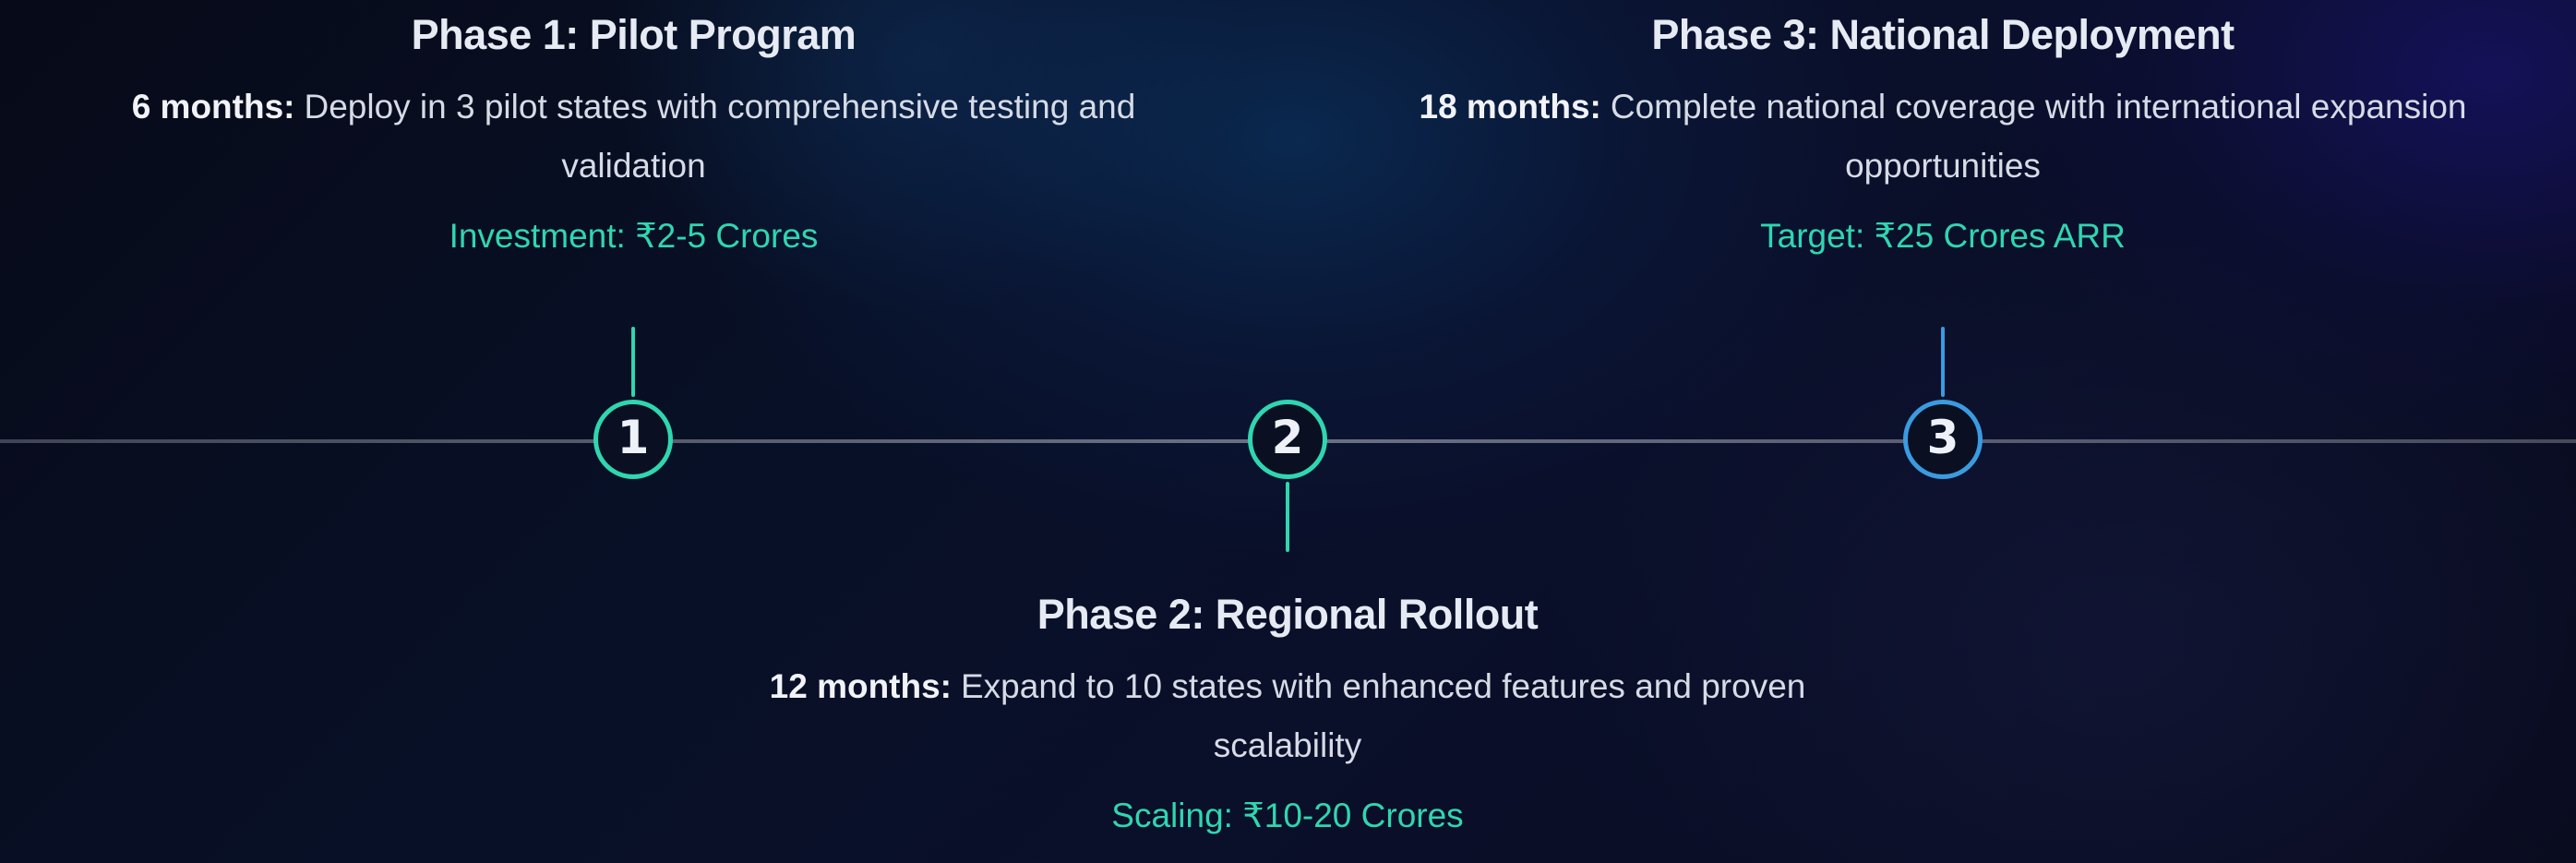 This screenshot has width=2576, height=863. I want to click on phase-3-metric: Target: ₹25 Crores ARR, so click(1943, 236).